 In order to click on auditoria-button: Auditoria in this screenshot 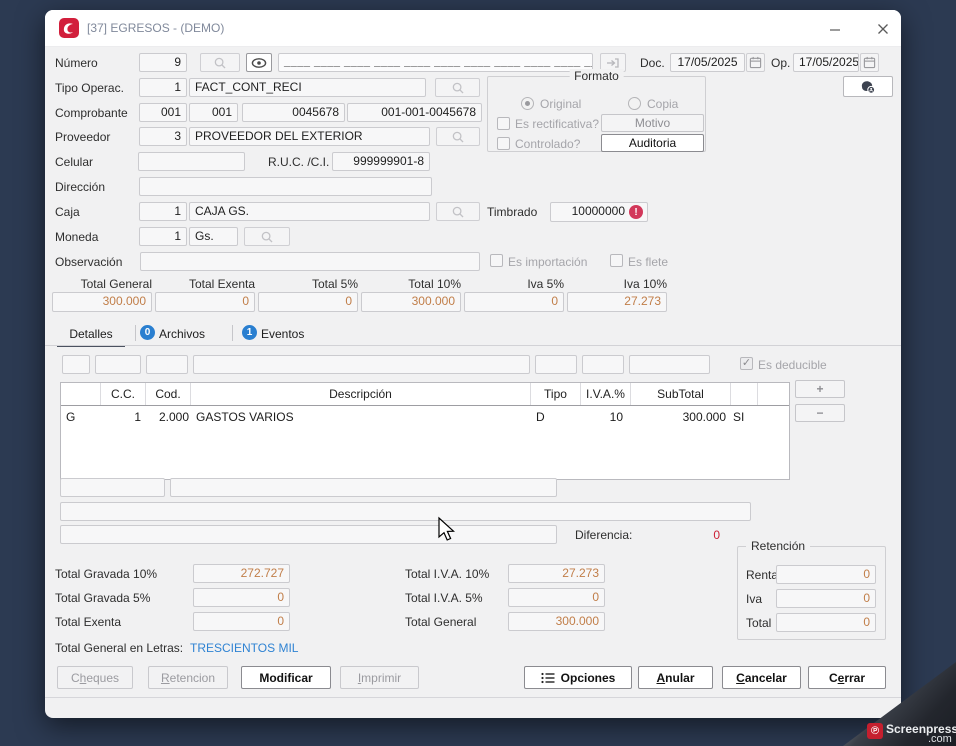, I will do `click(652, 143)`.